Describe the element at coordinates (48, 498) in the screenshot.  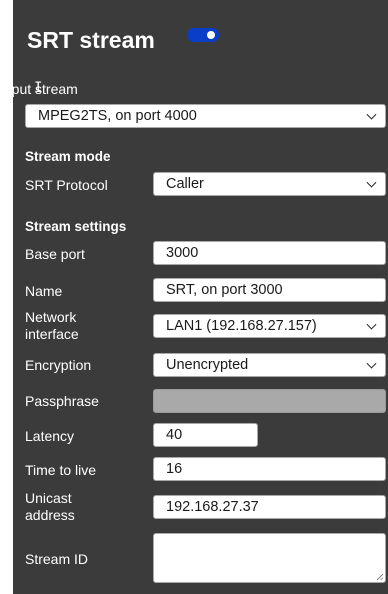
I see `unicast-address-label-line1: Unicast` at that location.